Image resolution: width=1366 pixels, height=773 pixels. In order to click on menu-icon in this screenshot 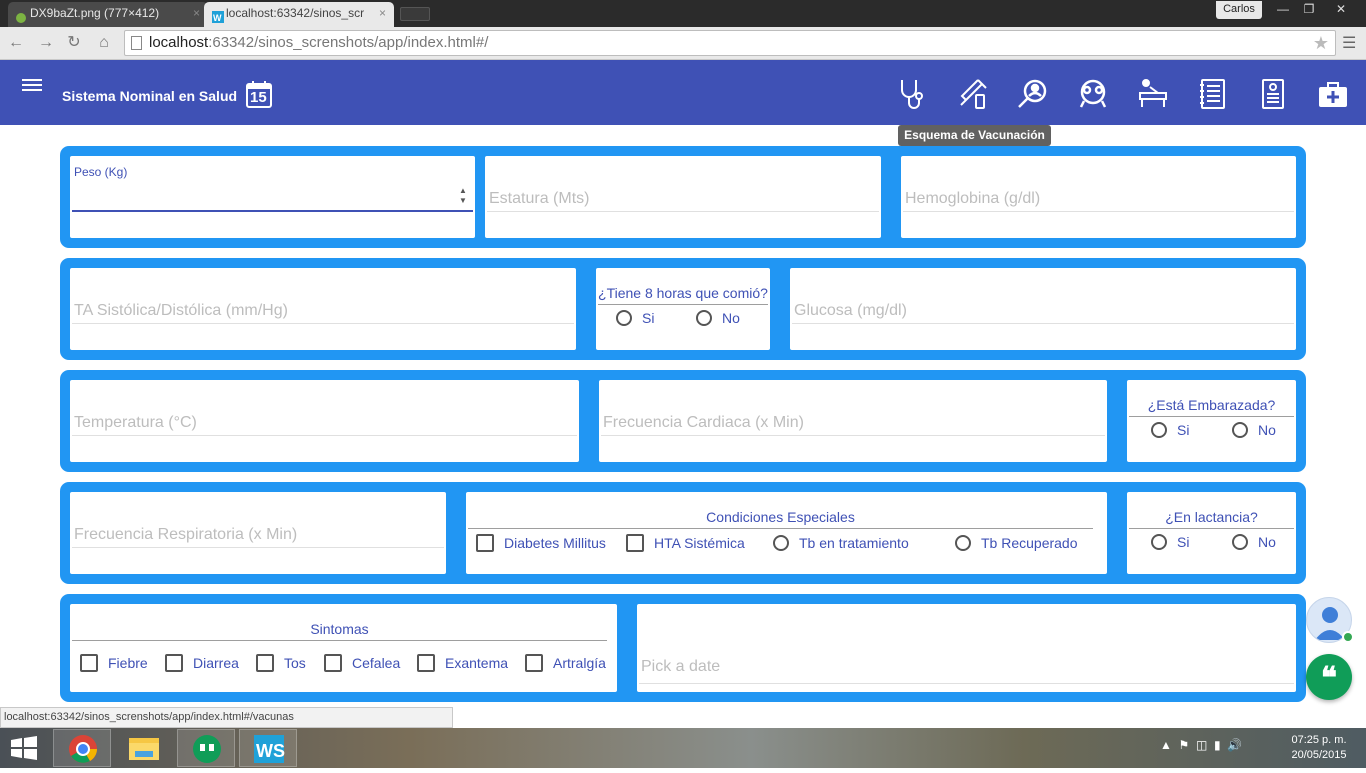, I will do `click(32, 87)`.